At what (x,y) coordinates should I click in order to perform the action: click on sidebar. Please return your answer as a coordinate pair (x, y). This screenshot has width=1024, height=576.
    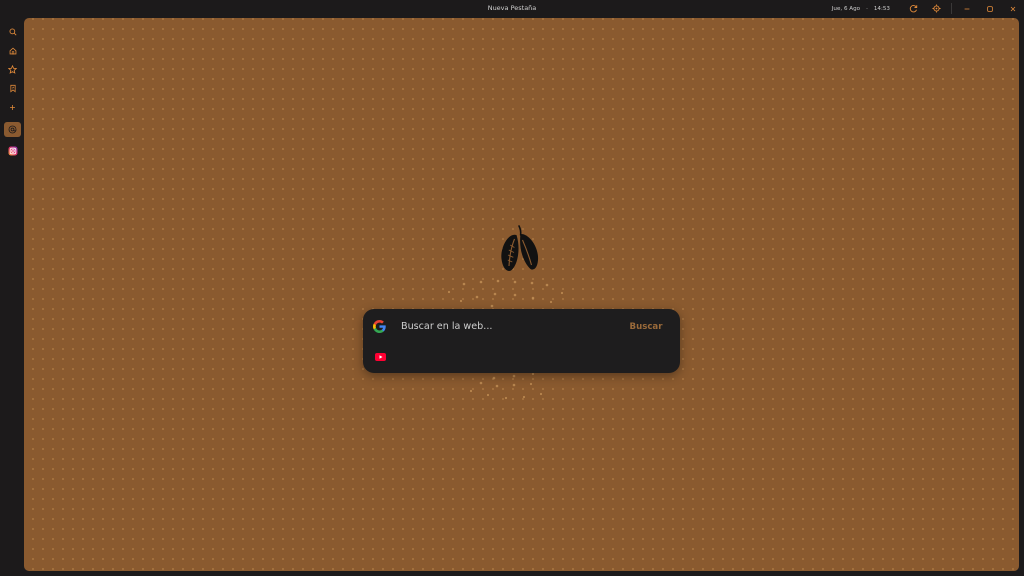
    Looking at the image, I should click on (12, 297).